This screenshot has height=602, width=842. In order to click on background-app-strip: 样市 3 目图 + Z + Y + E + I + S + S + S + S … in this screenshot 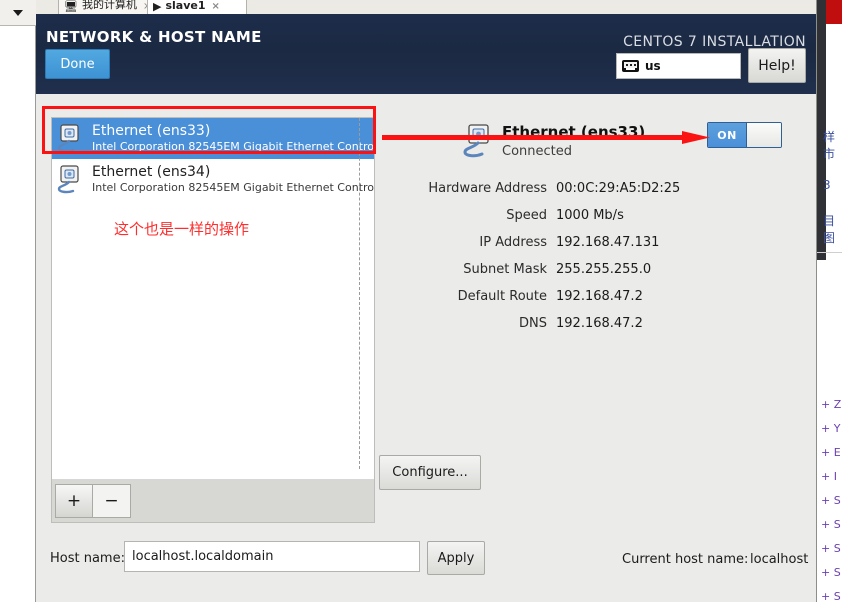, I will do `click(829, 301)`.